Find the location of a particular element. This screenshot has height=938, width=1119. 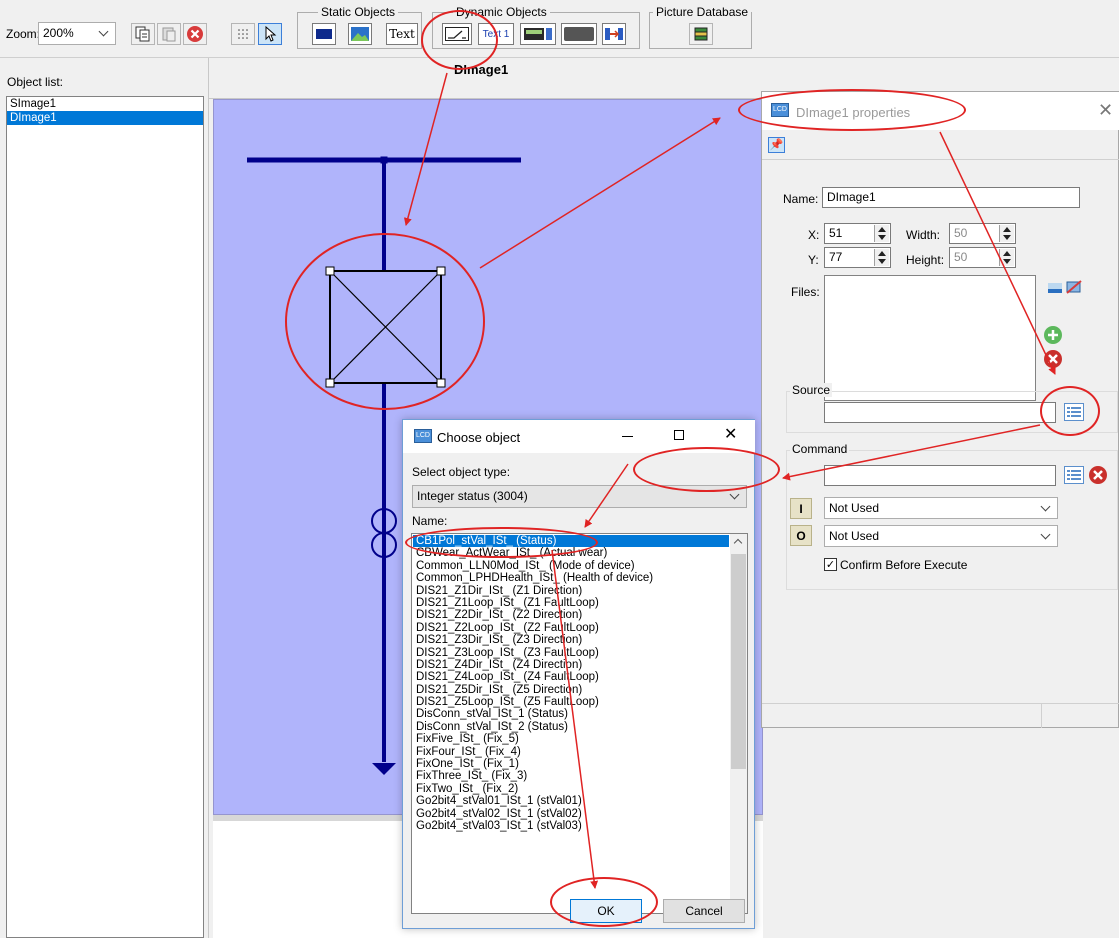

annotation-arrow-icon-to-breaker is located at coordinates (425, 149).